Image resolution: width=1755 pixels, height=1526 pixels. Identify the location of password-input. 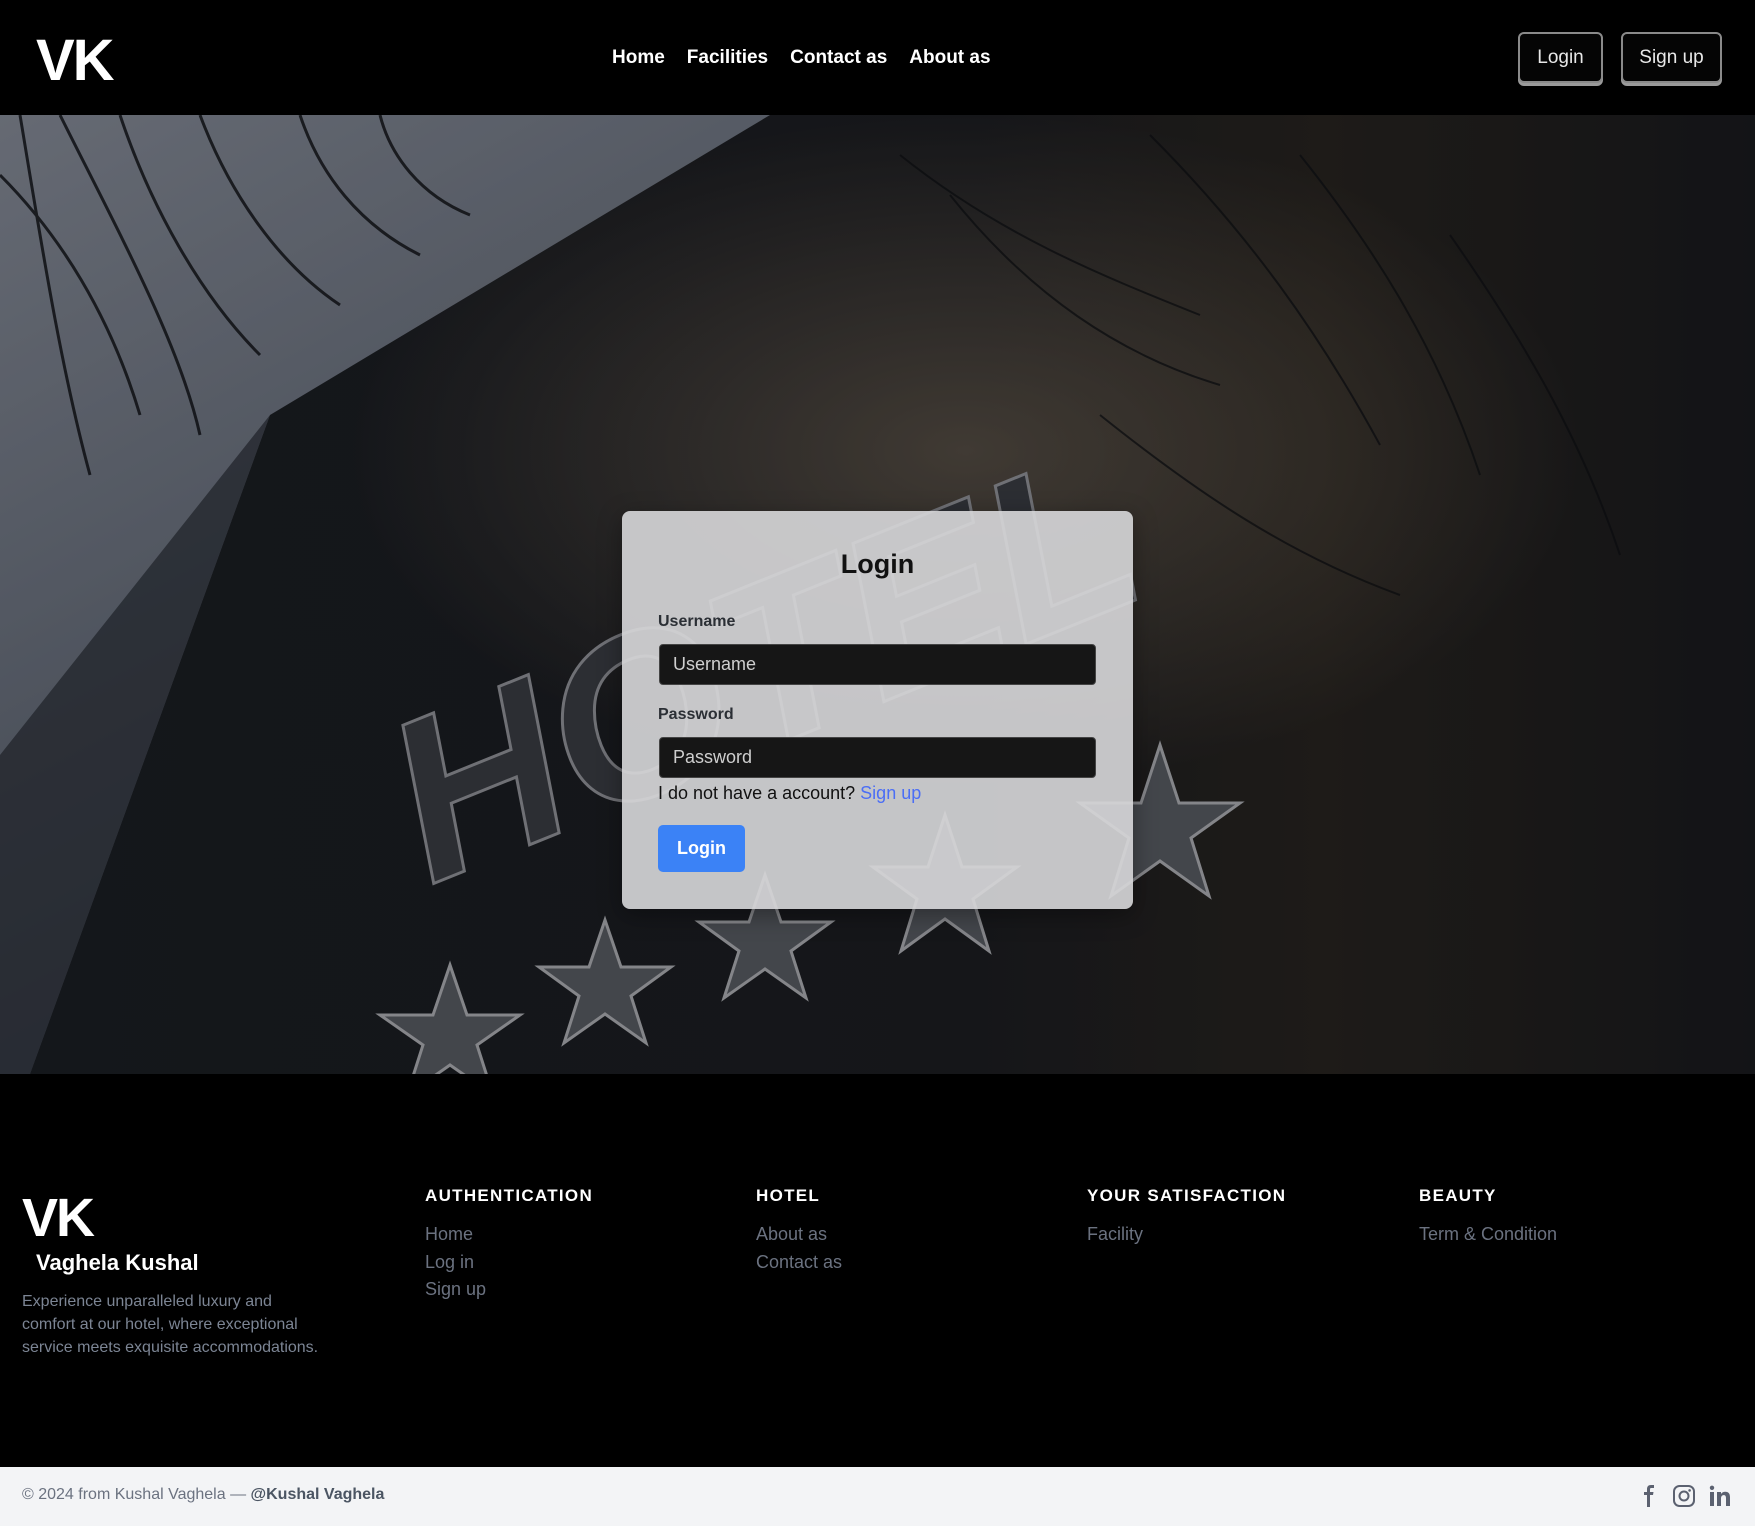
(877, 757).